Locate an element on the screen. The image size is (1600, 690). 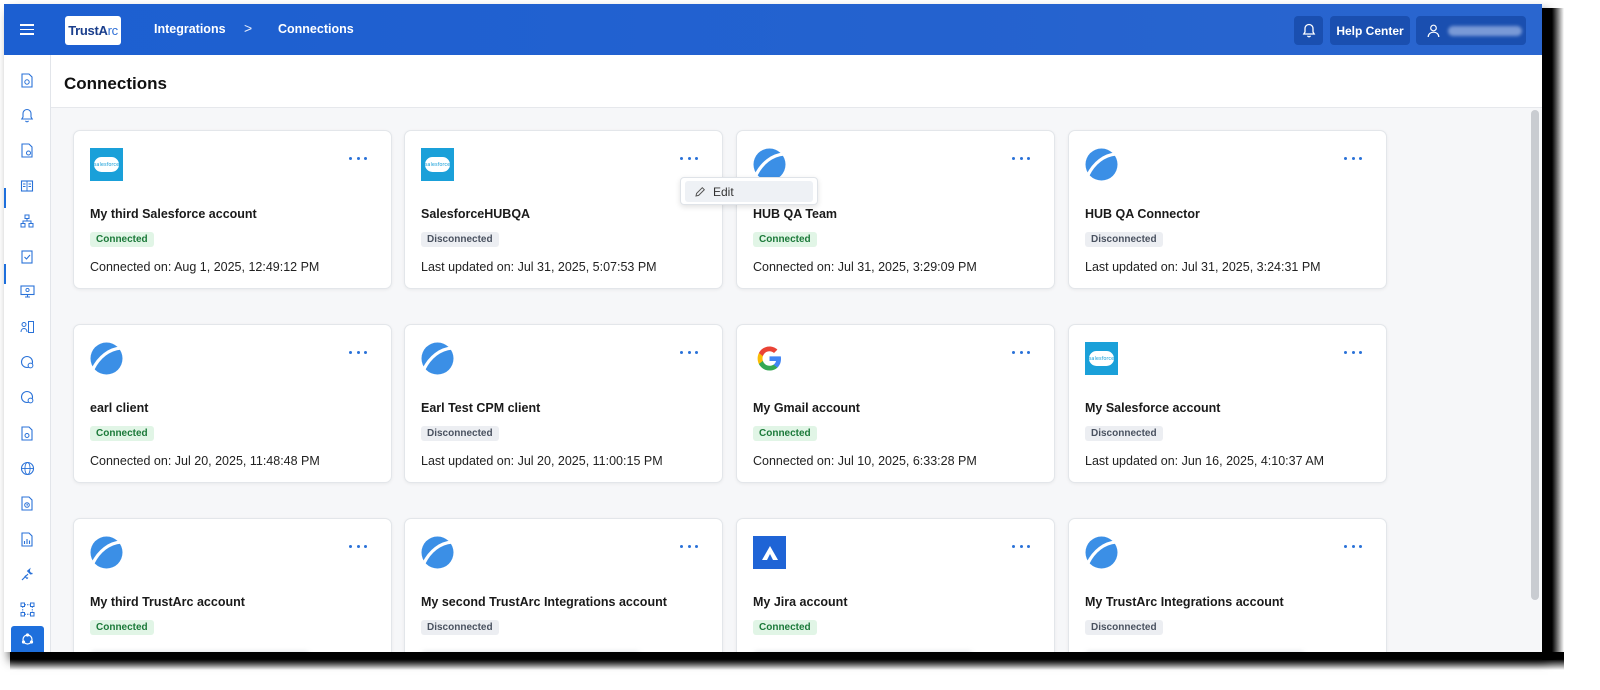
connection-name: HUB QA Connector is located at coordinates (1142, 214).